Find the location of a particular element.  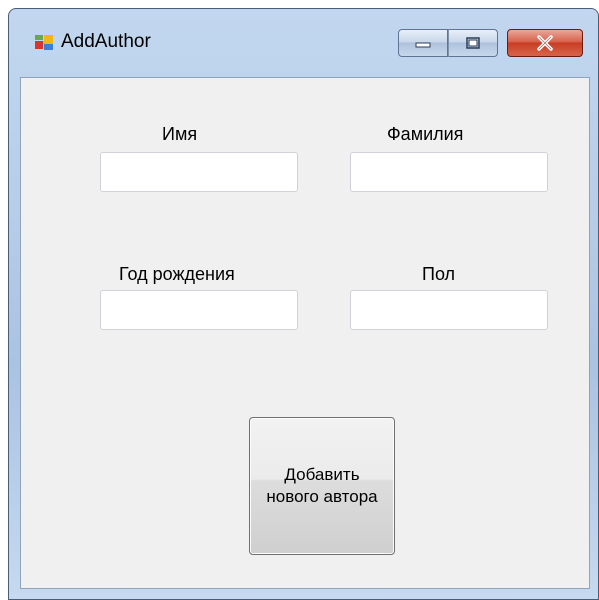

gender-input is located at coordinates (449, 310).